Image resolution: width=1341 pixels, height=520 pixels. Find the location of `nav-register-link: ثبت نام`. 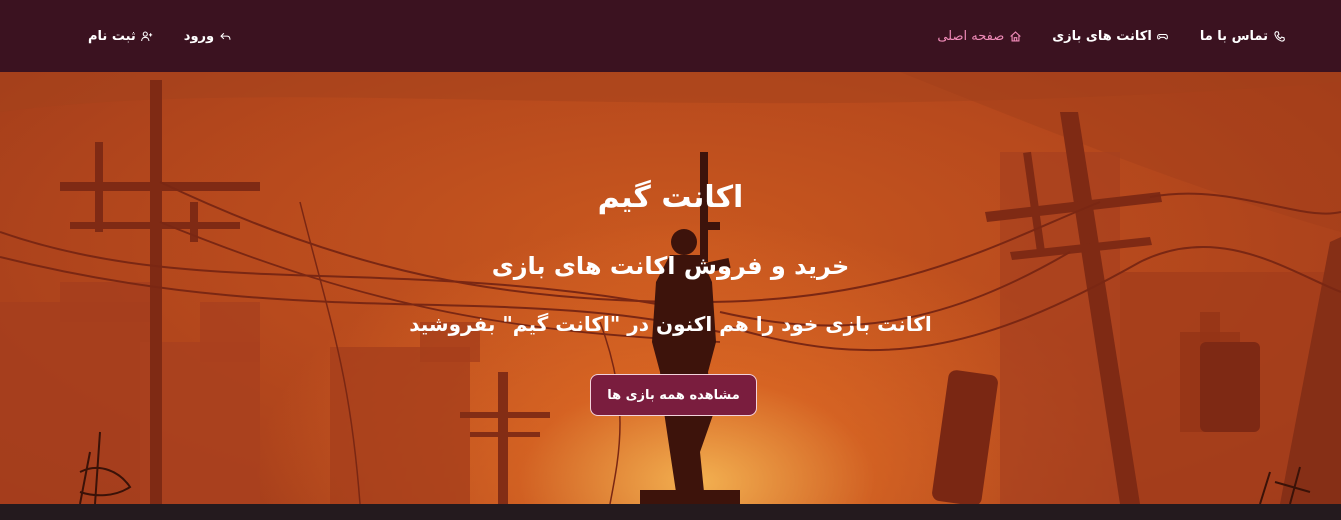

nav-register-link: ثبت نام is located at coordinates (121, 36).